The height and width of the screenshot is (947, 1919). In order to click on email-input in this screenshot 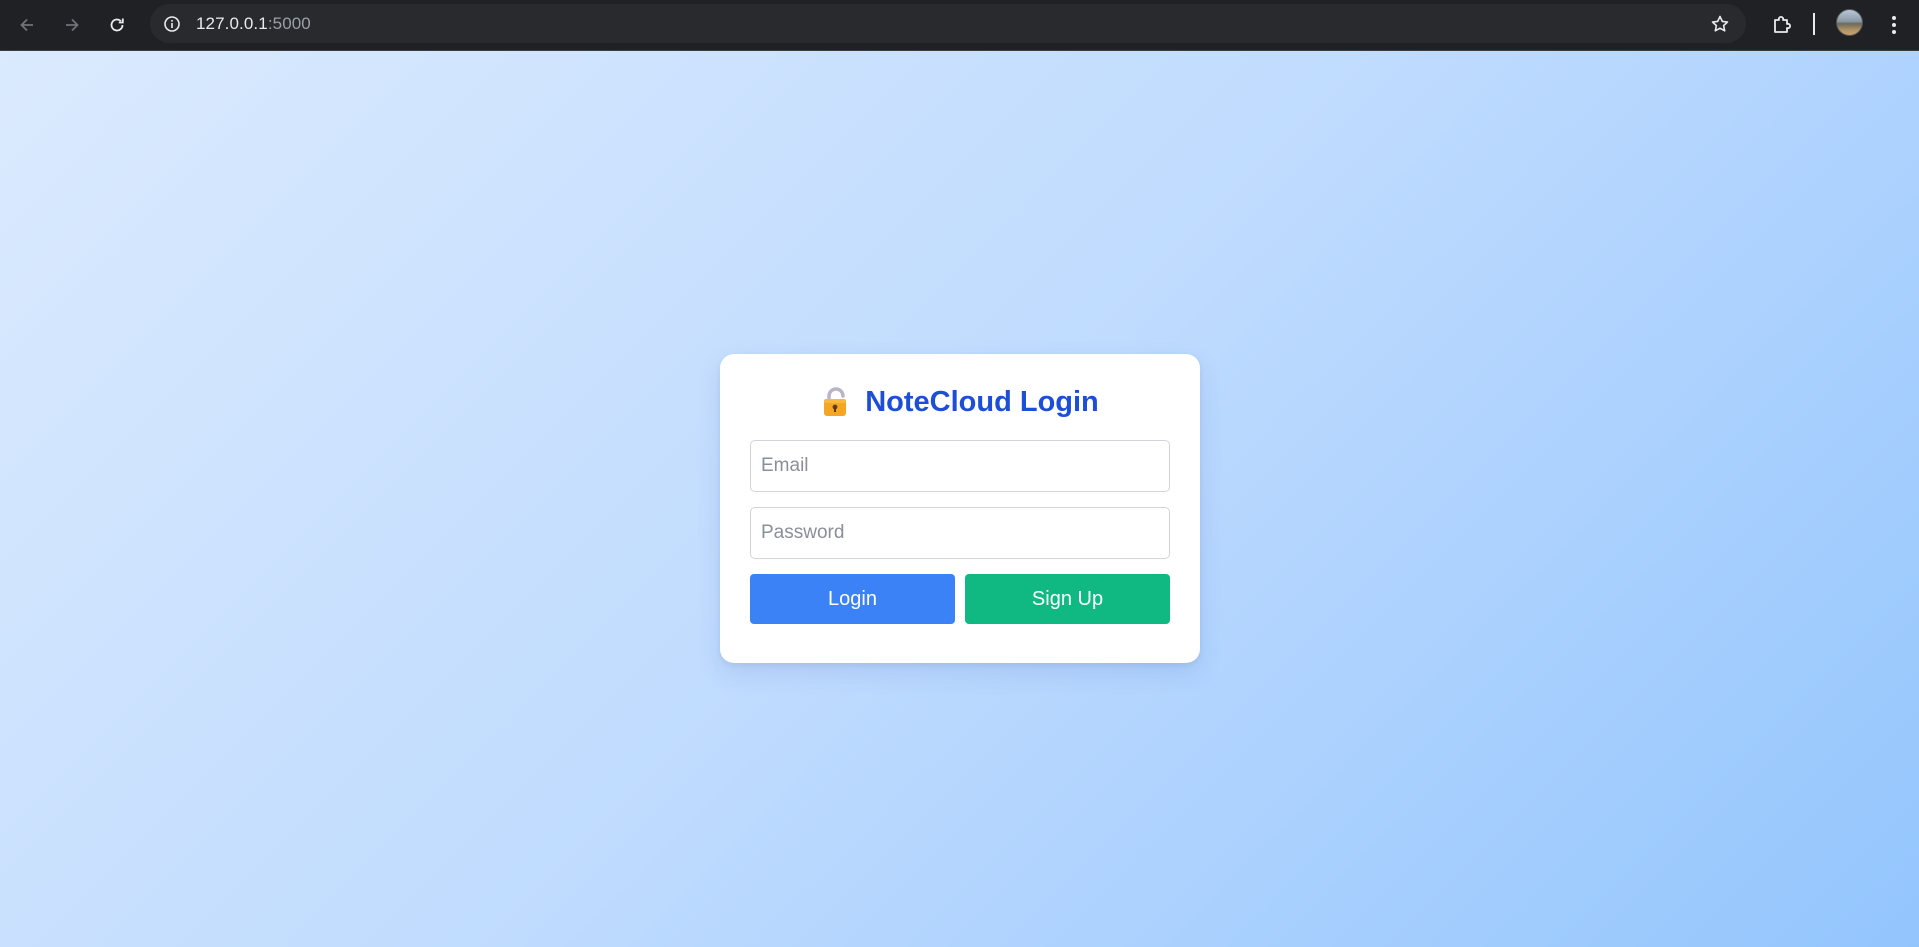, I will do `click(960, 466)`.